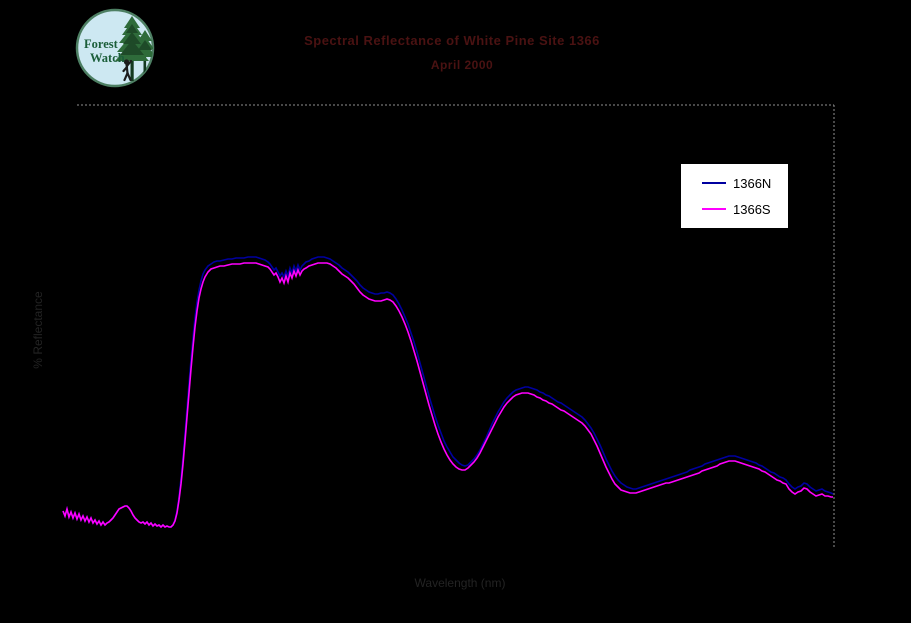 This screenshot has width=911, height=623. Describe the element at coordinates (714, 209) in the screenshot. I see `legend-line-sample-1366s` at that location.